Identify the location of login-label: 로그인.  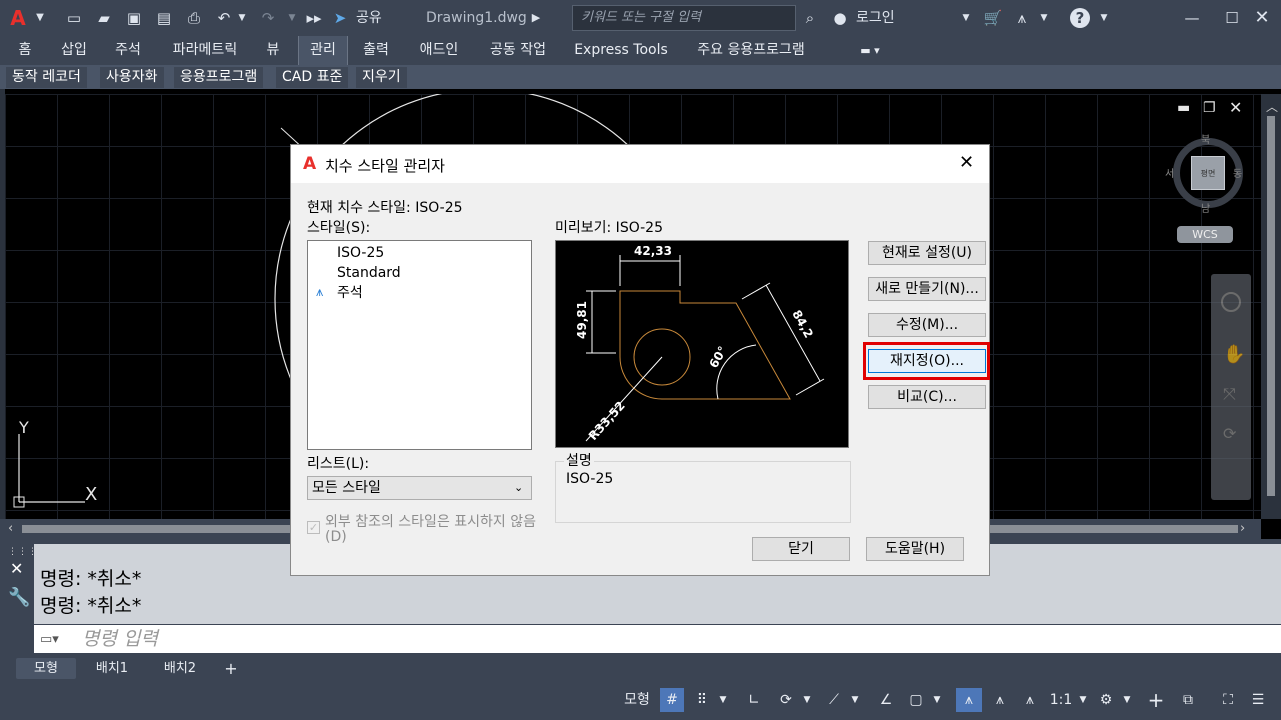
(875, 18).